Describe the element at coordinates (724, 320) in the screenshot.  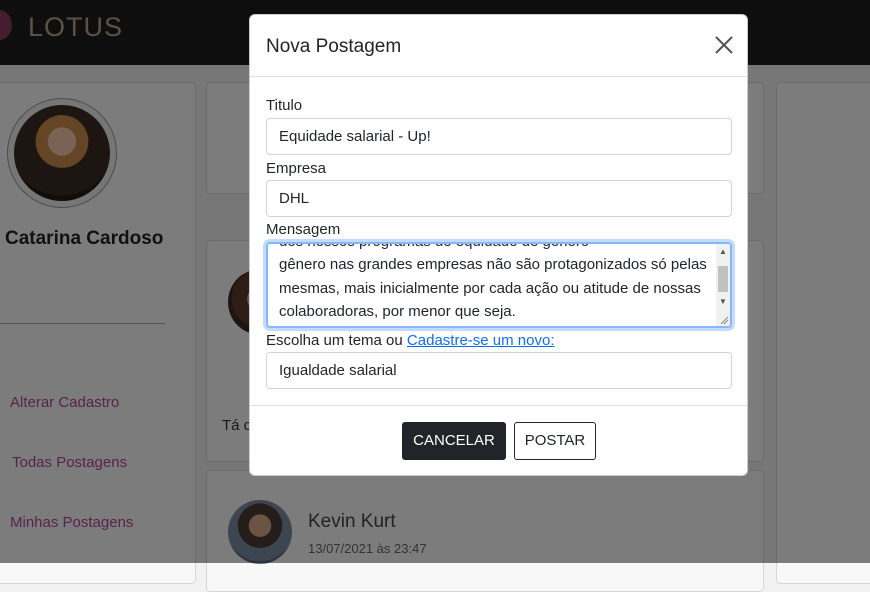
I see `resize-grip-icon` at that location.